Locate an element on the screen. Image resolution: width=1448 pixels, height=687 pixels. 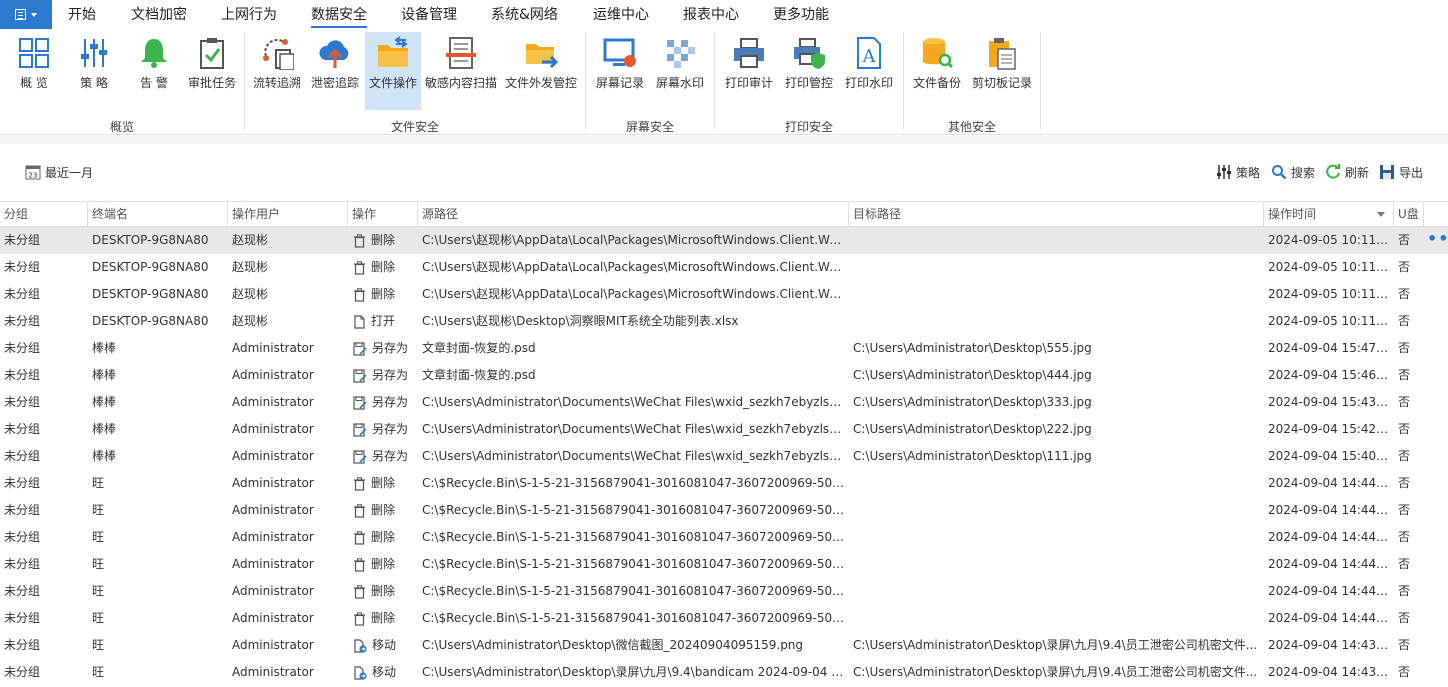
printer-icon is located at coordinates (749, 53).